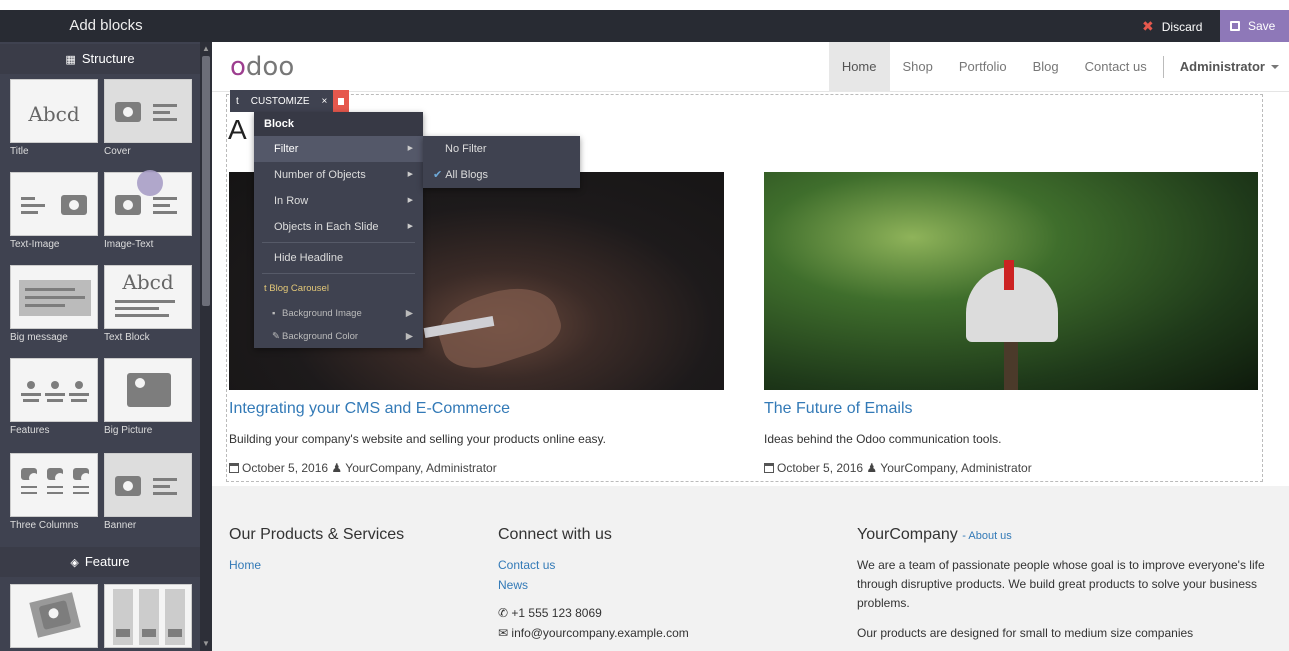  What do you see at coordinates (1011, 281) in the screenshot?
I see `post-image-mailbox` at bounding box center [1011, 281].